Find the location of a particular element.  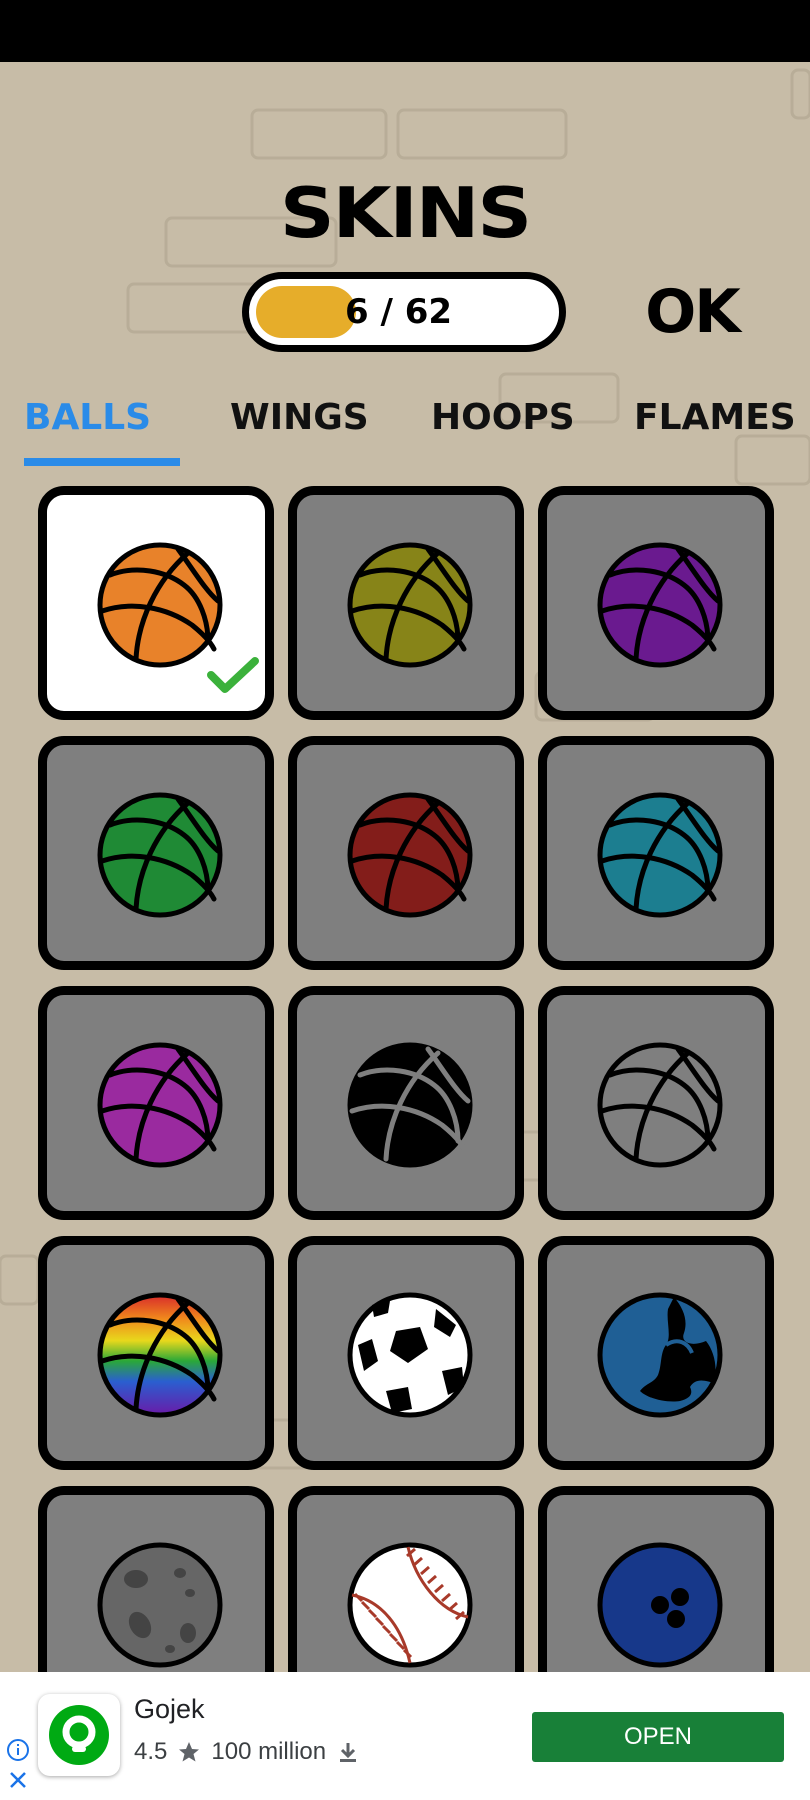

info-icon is located at coordinates (18, 1750).